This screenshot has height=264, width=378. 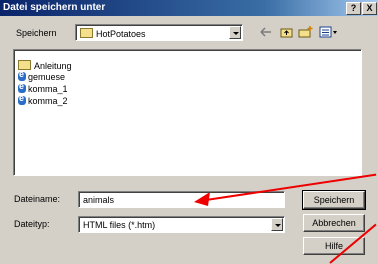 What do you see at coordinates (43, 87) in the screenshot?
I see `list-item: komma_1` at bounding box center [43, 87].